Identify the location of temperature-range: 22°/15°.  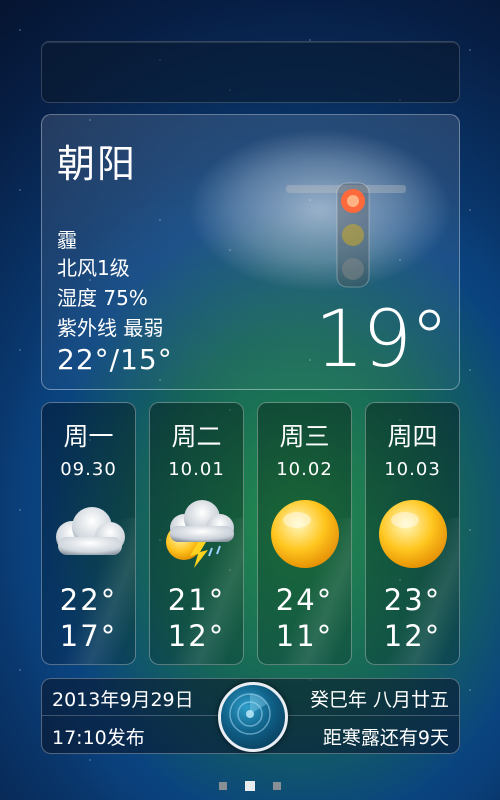
(115, 359).